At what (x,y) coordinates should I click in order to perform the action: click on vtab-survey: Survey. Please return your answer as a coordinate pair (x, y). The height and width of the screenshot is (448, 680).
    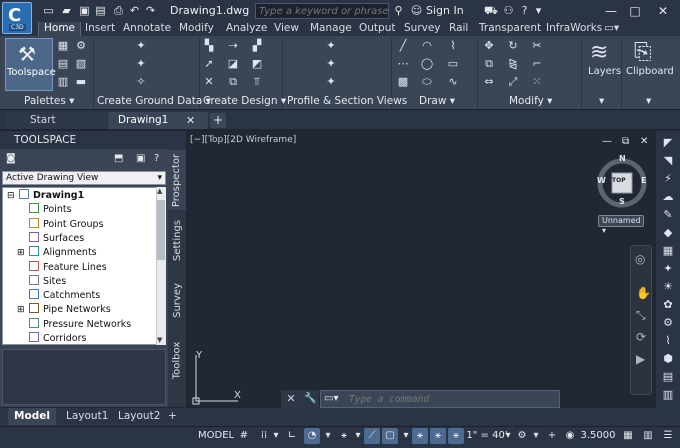
    Looking at the image, I should click on (177, 300).